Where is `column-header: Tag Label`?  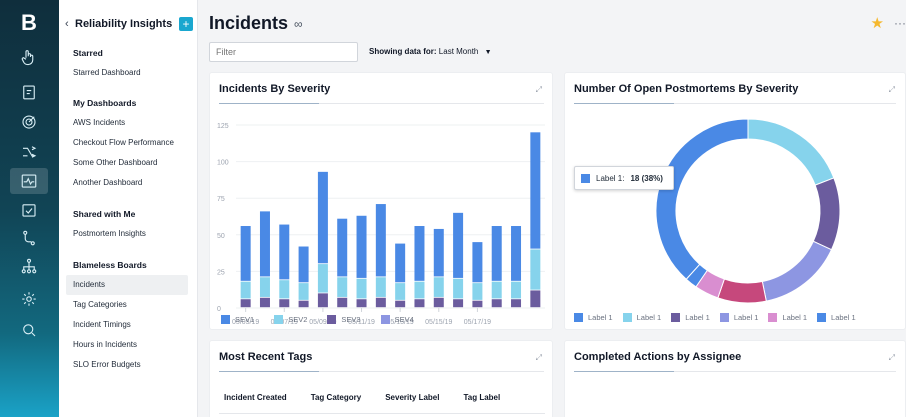 column-header: Tag Label is located at coordinates (481, 397).